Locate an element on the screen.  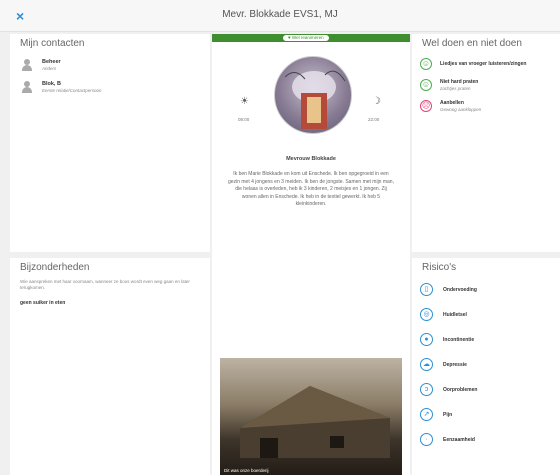
time-night: 22:00 is located at coordinates (374, 119).